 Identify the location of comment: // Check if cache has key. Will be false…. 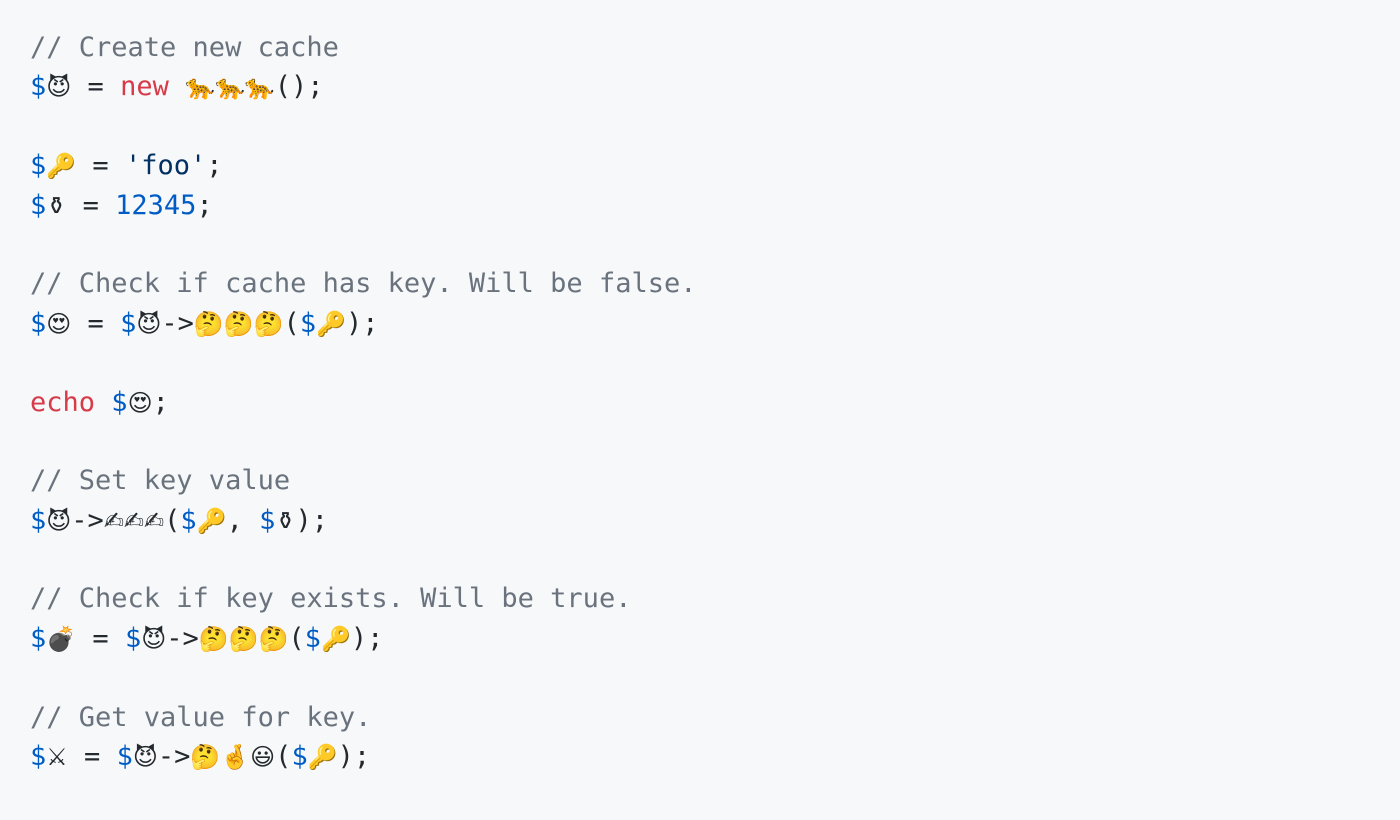
(363, 284).